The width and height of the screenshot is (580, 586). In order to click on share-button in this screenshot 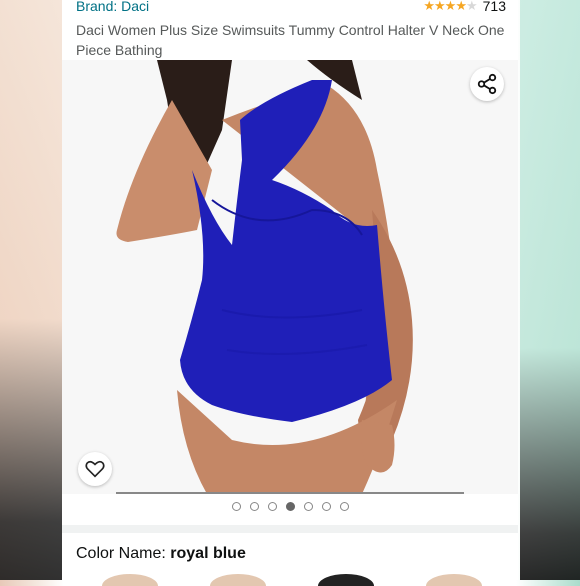, I will do `click(487, 84)`.